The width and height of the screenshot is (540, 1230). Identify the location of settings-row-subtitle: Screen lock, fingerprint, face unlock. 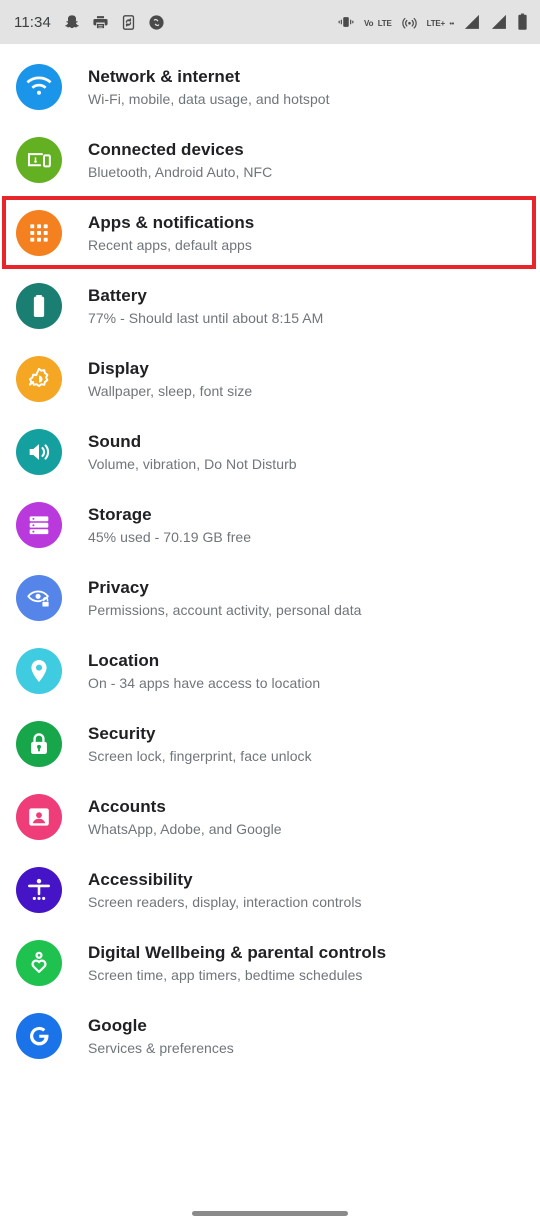
(200, 756).